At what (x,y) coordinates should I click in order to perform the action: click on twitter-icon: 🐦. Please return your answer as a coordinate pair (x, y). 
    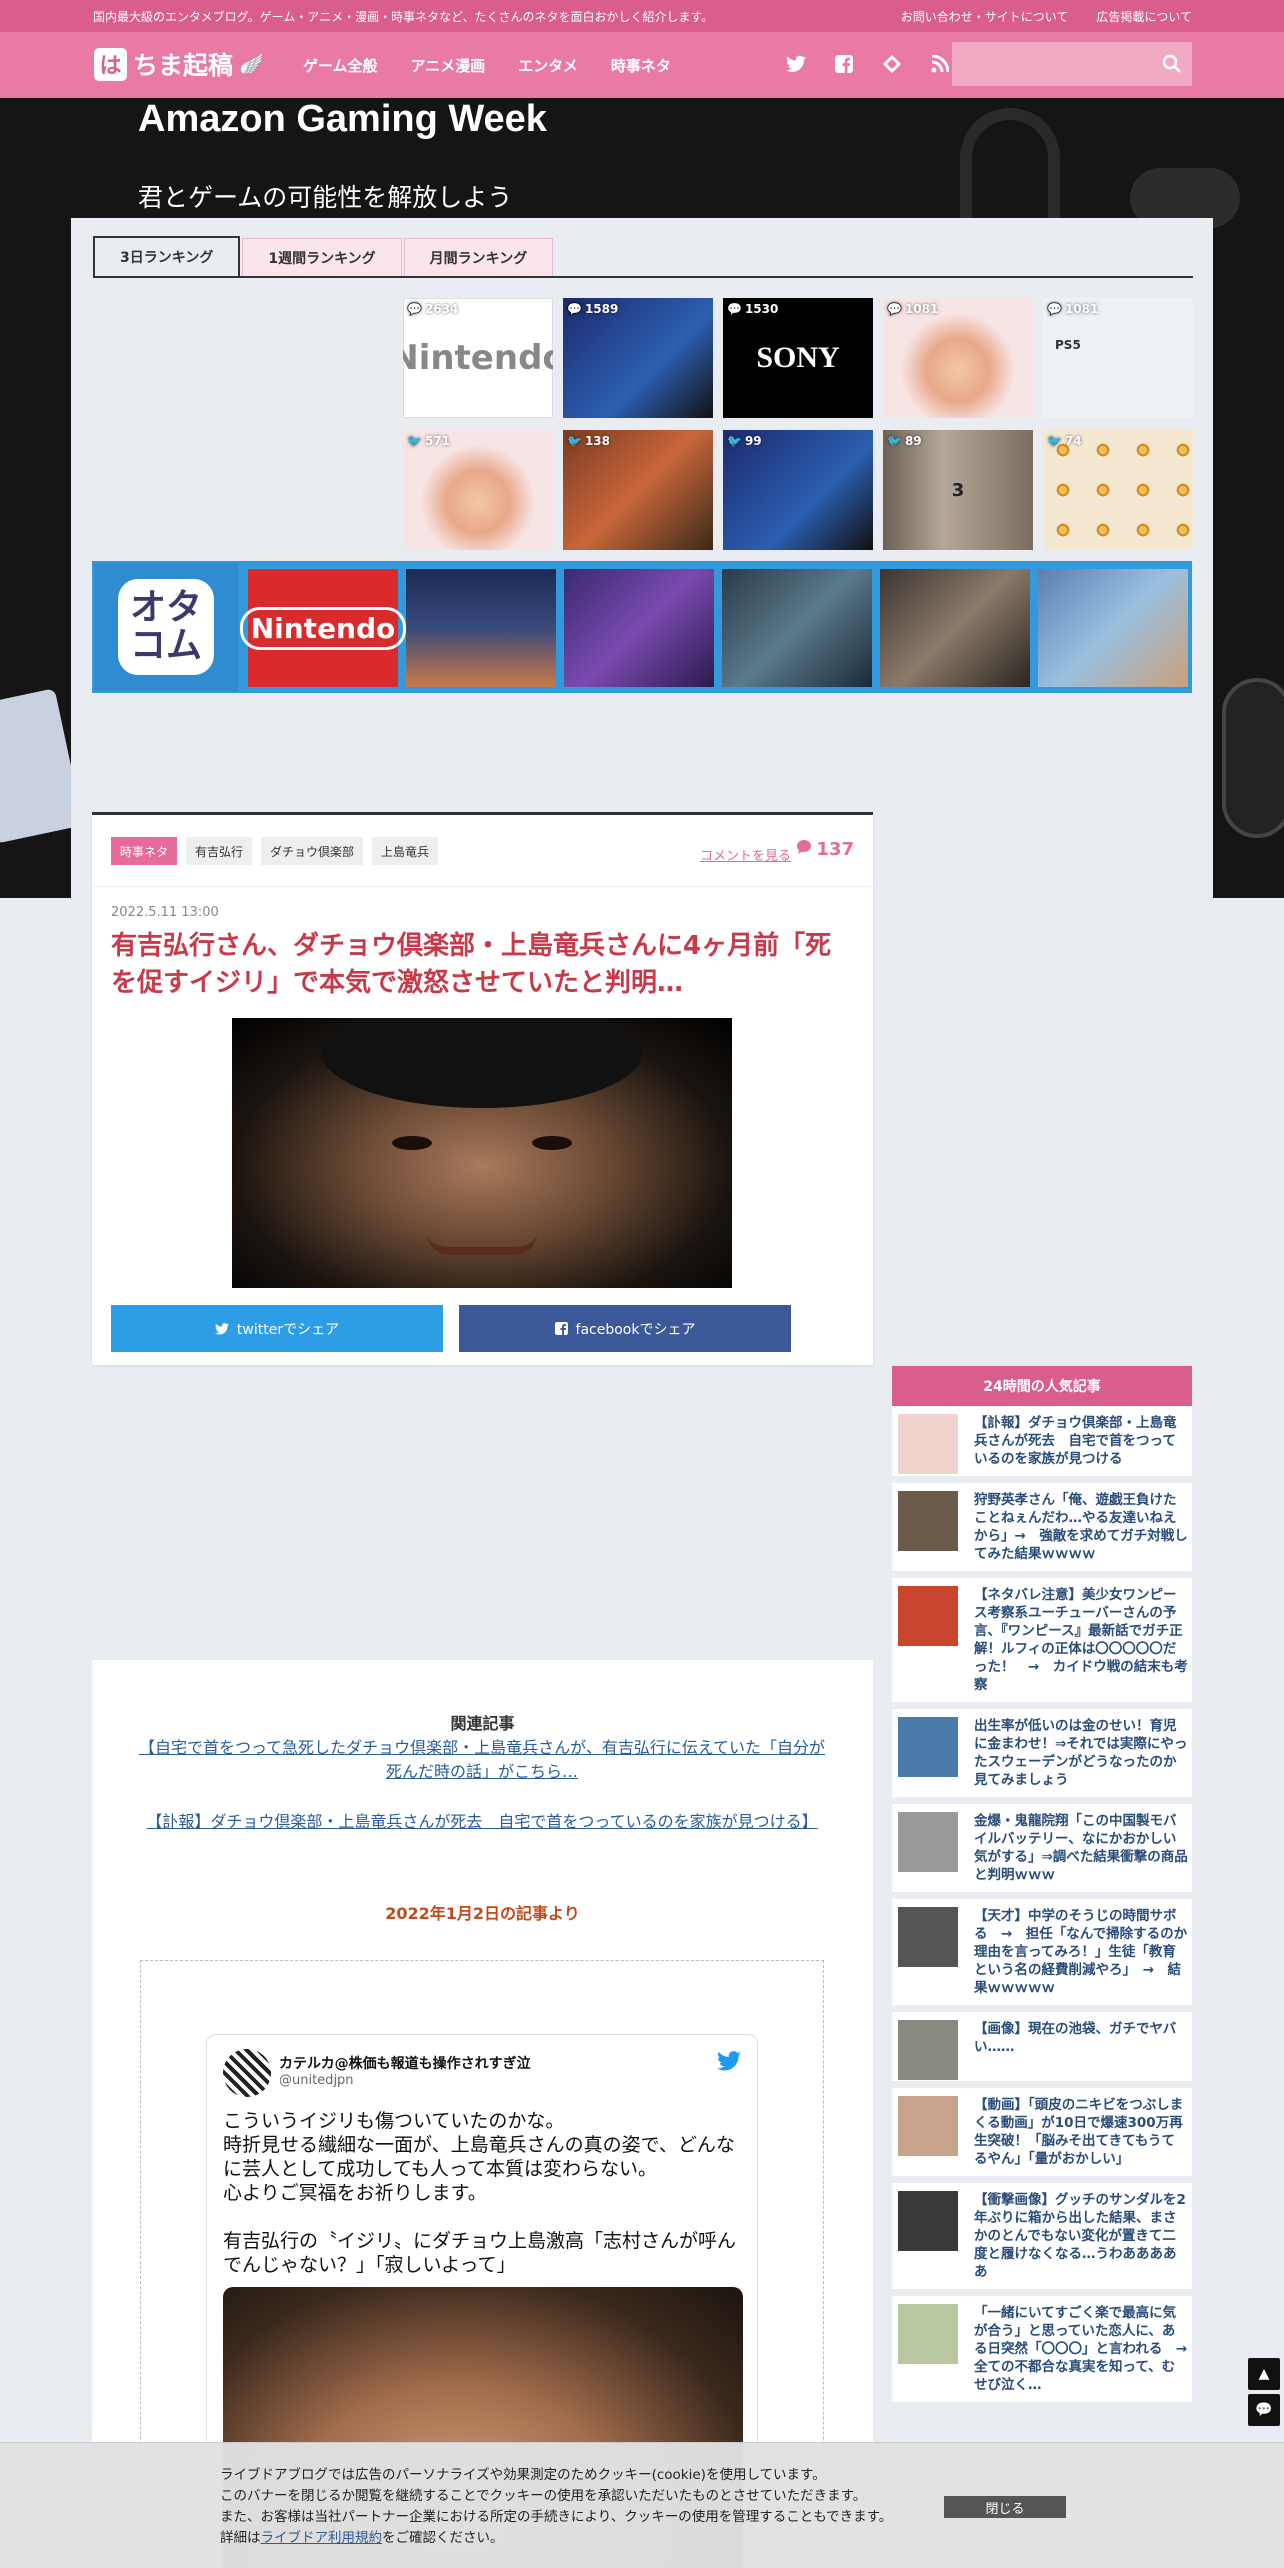
    Looking at the image, I should click on (1054, 441).